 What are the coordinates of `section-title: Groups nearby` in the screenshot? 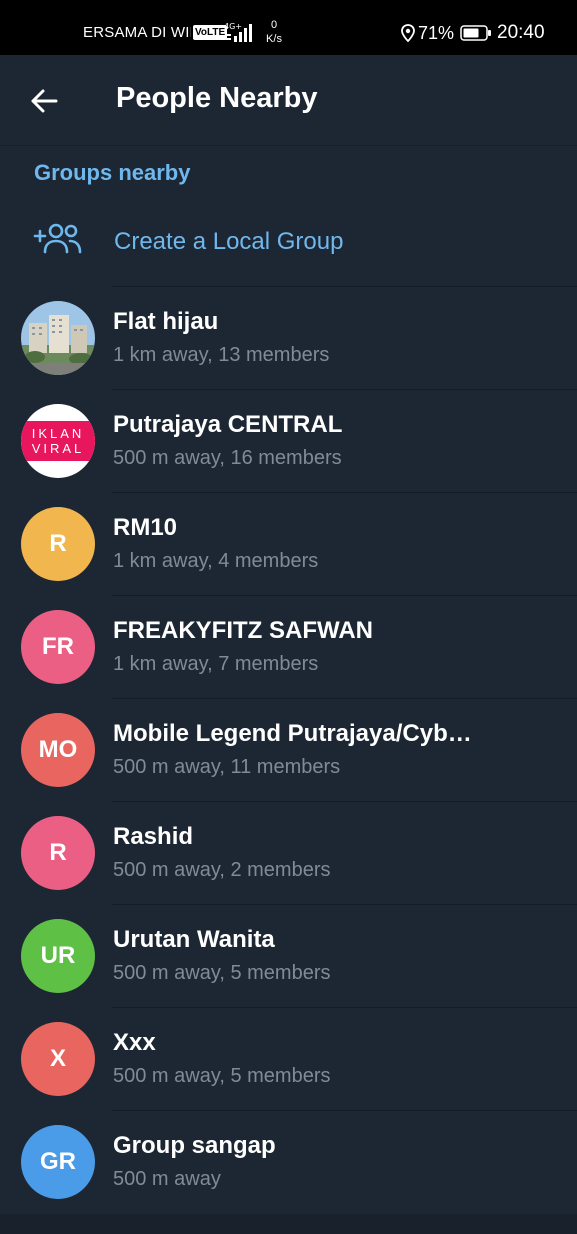 It's located at (112, 172).